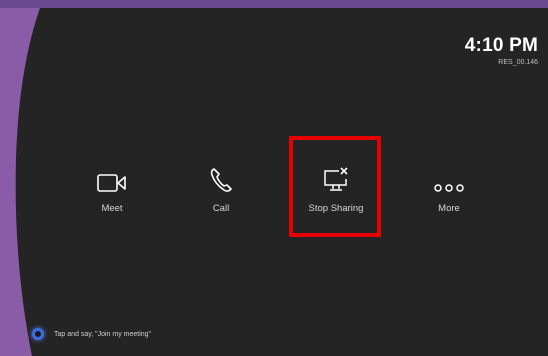 This screenshot has width=548, height=356. I want to click on meet-button: Meet, so click(112, 183).